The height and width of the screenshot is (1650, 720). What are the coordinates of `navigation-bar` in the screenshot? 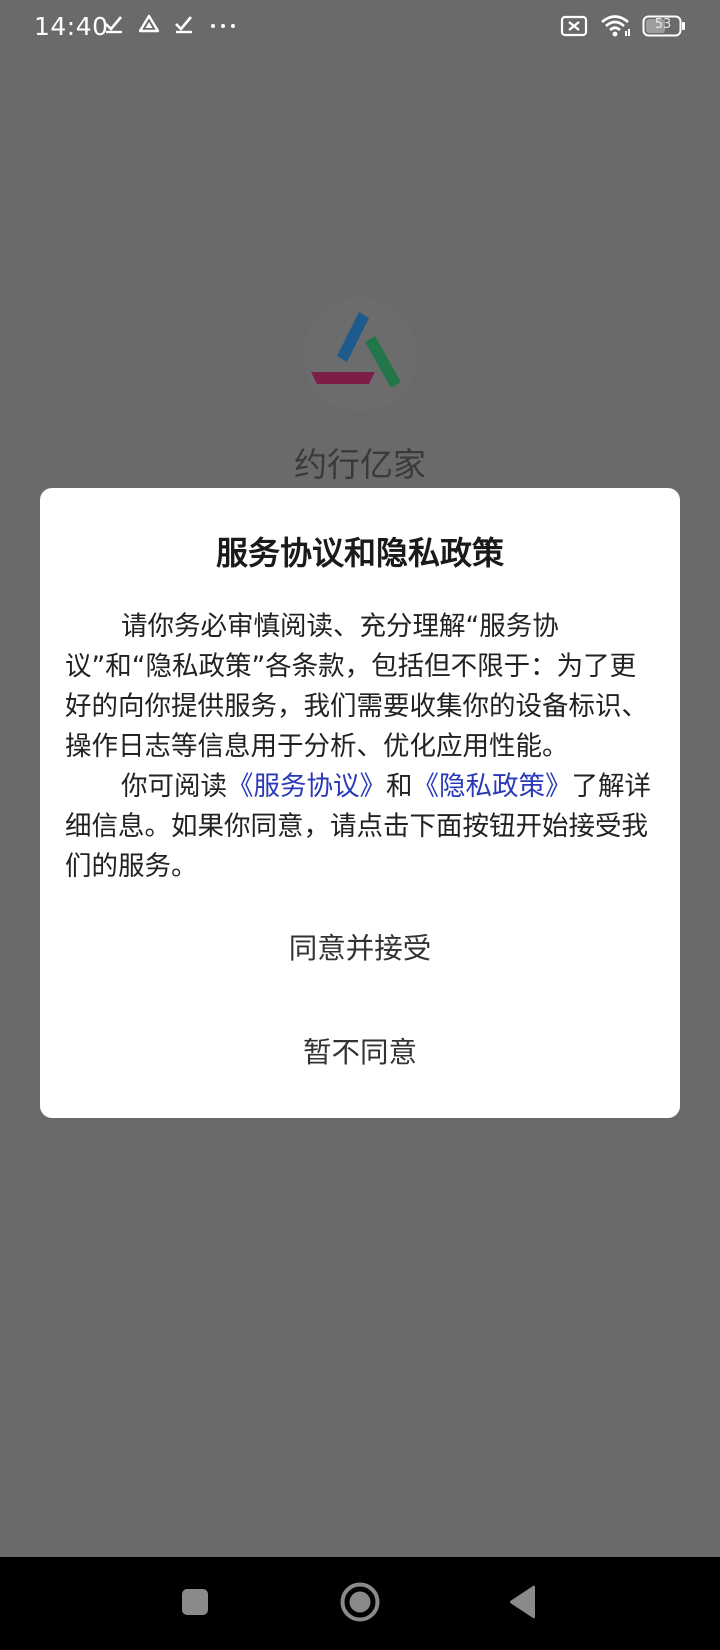 It's located at (360, 1603).